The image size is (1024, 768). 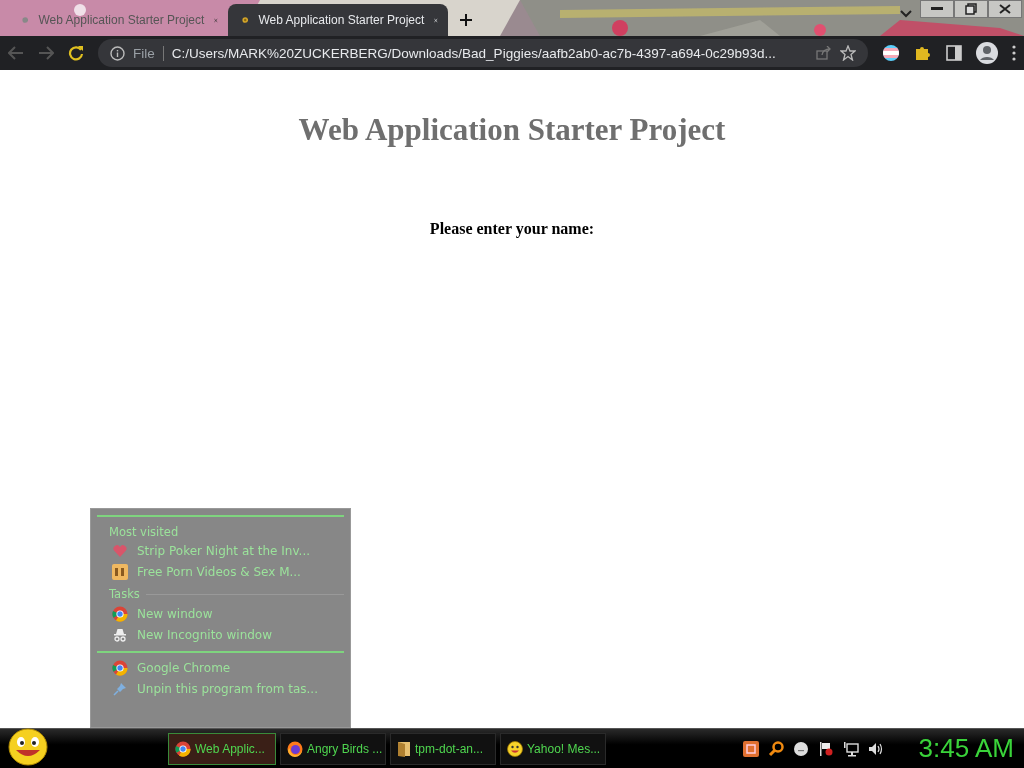 I want to click on side-panel-icon, so click(x=954, y=53).